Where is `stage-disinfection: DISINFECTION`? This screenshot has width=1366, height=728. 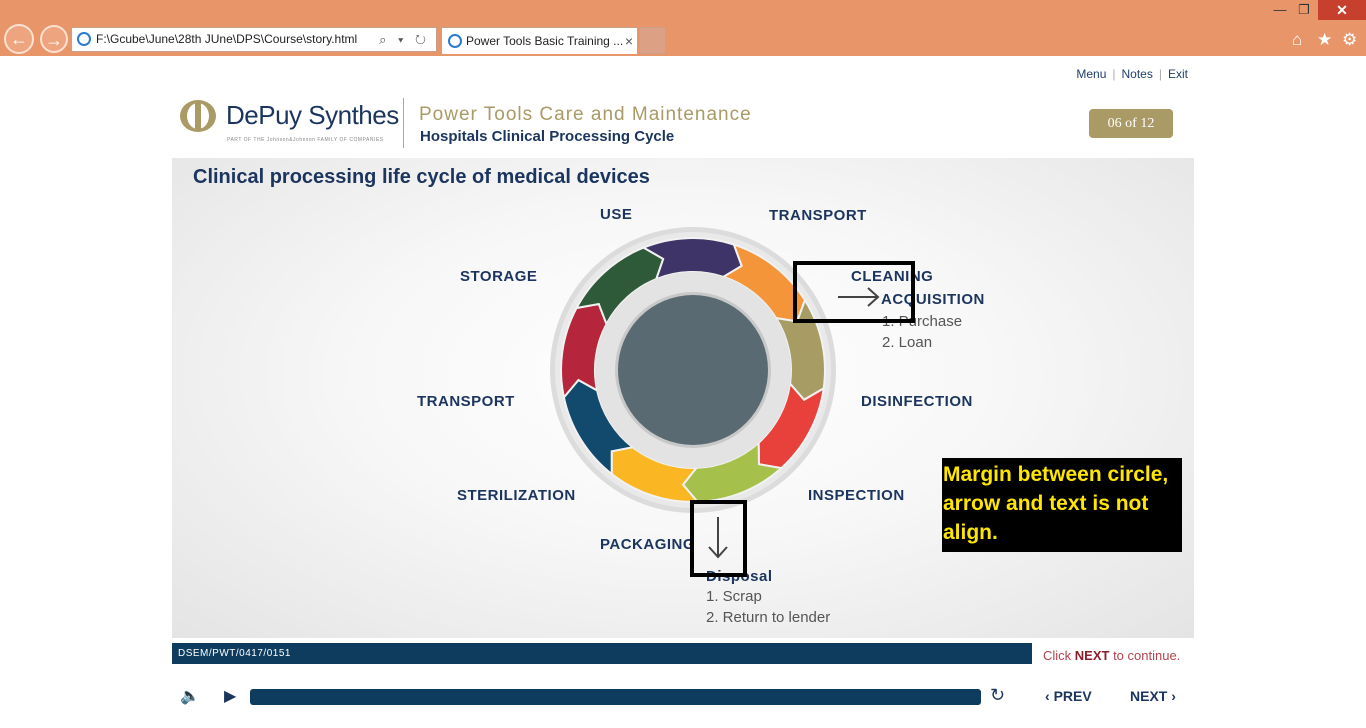 stage-disinfection: DISINFECTION is located at coordinates (917, 401).